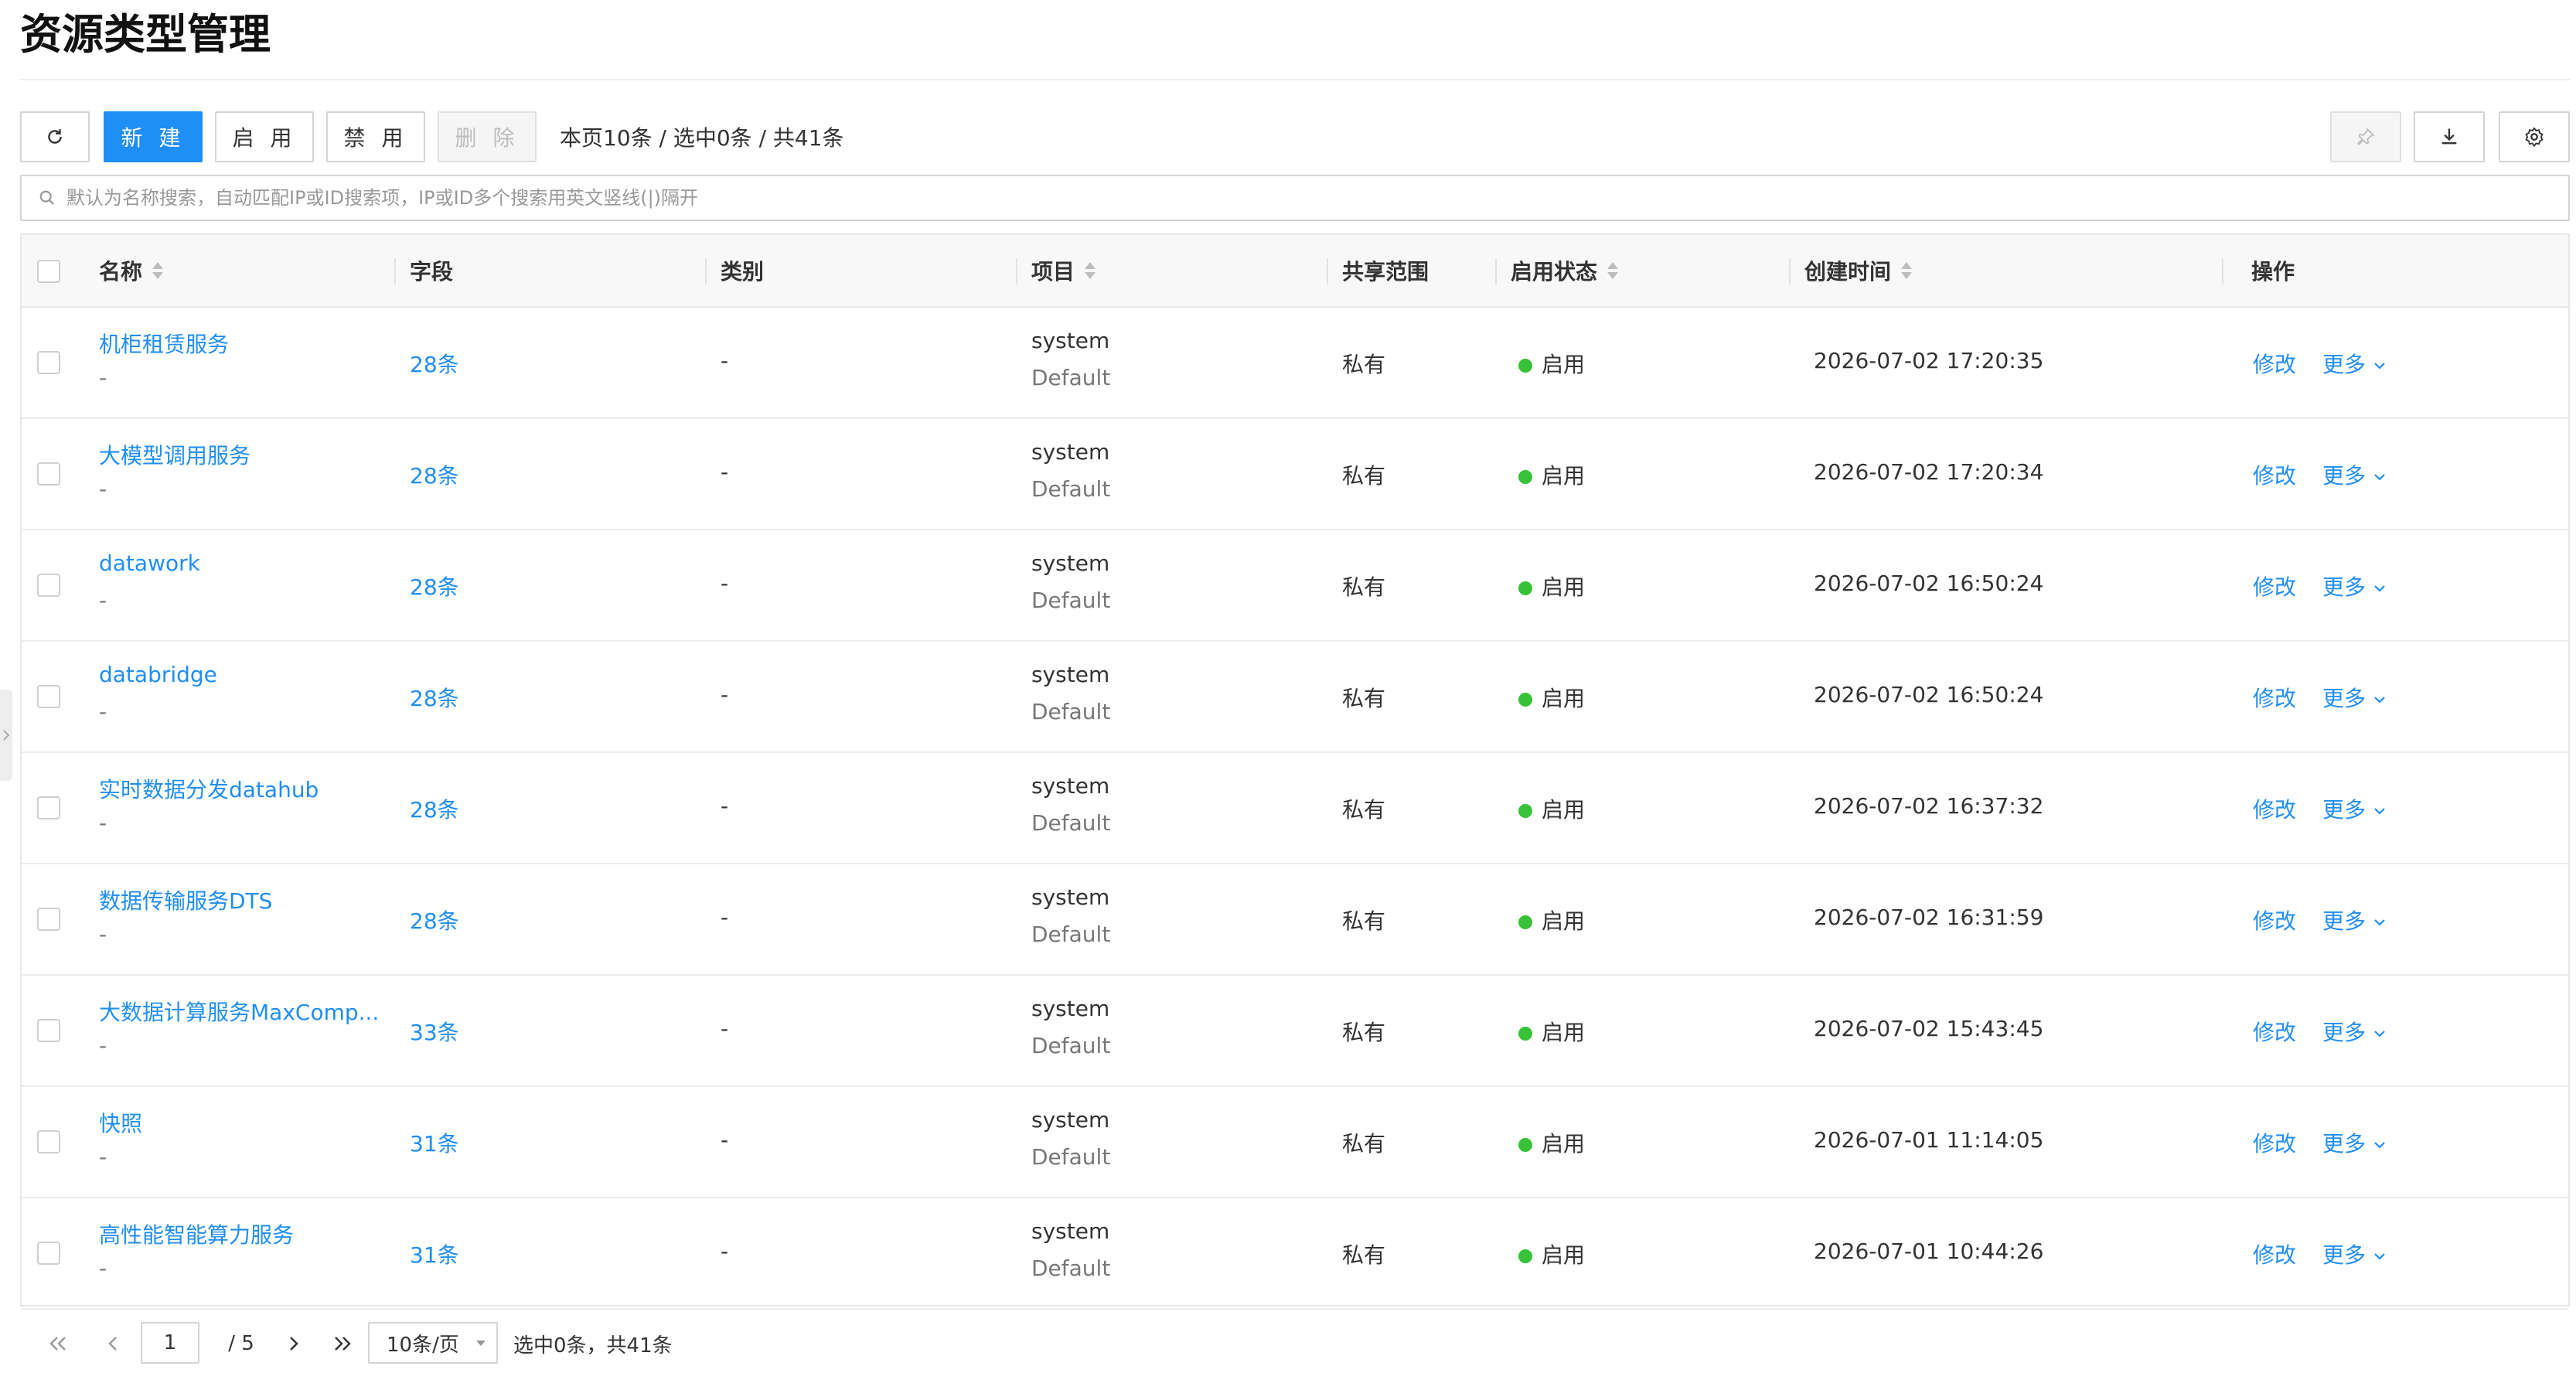 The width and height of the screenshot is (2576, 1373). Describe the element at coordinates (343, 1343) in the screenshot. I see `last-page-button` at that location.